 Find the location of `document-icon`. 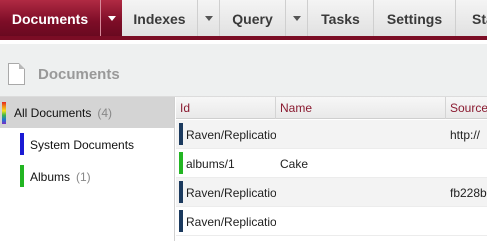

document-icon is located at coordinates (16, 74).